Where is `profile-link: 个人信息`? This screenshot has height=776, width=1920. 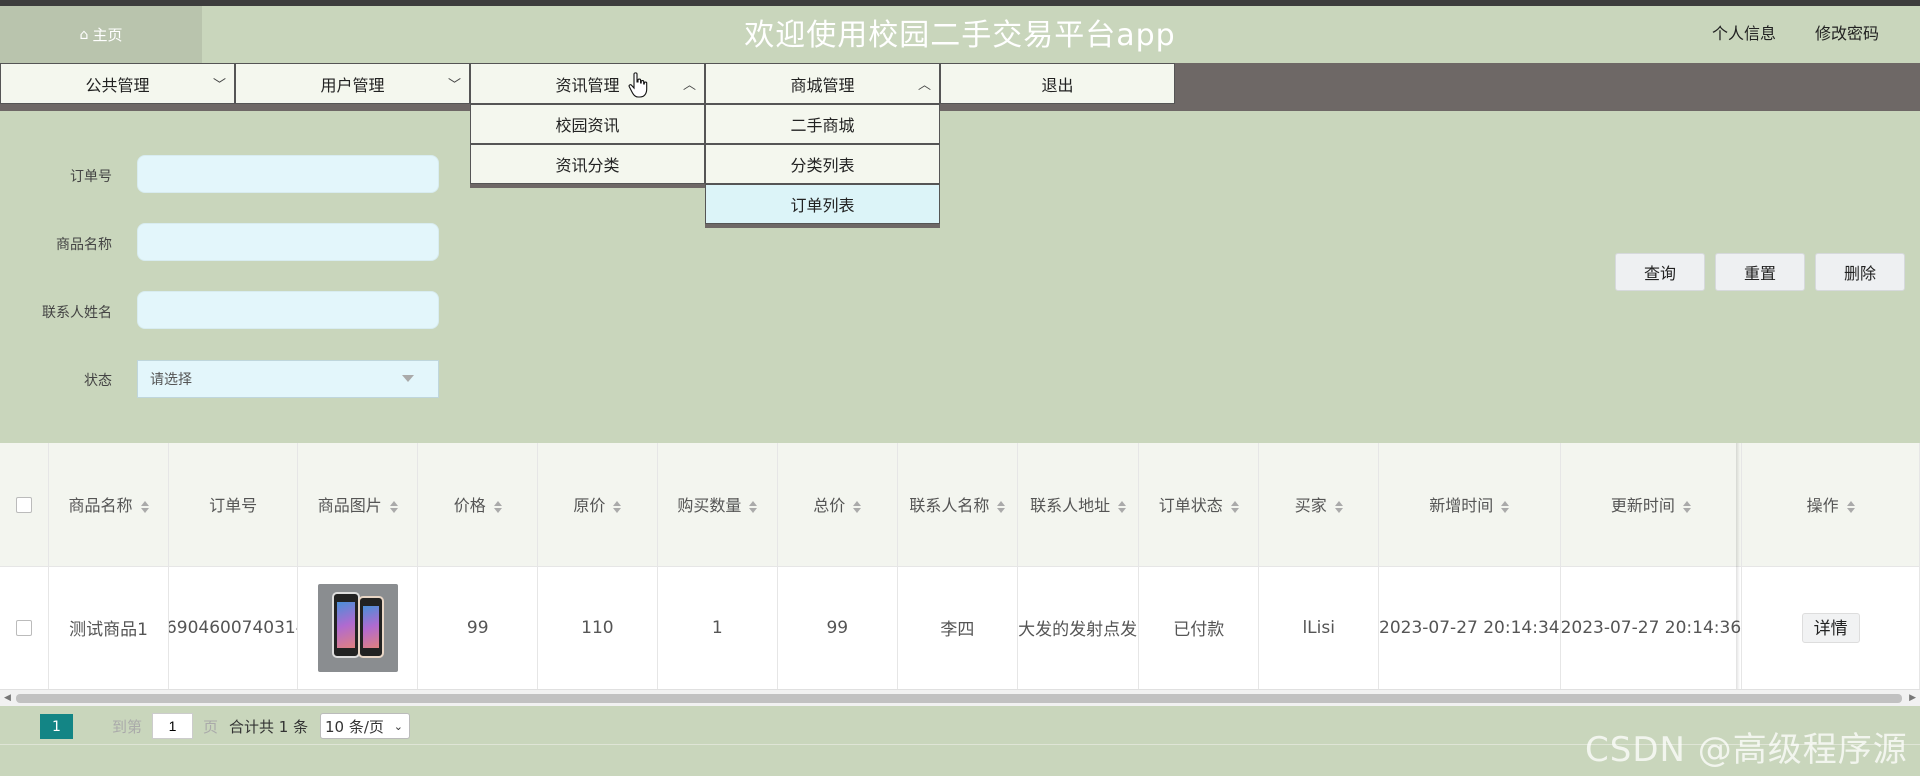
profile-link: 个人信息 is located at coordinates (1744, 34).